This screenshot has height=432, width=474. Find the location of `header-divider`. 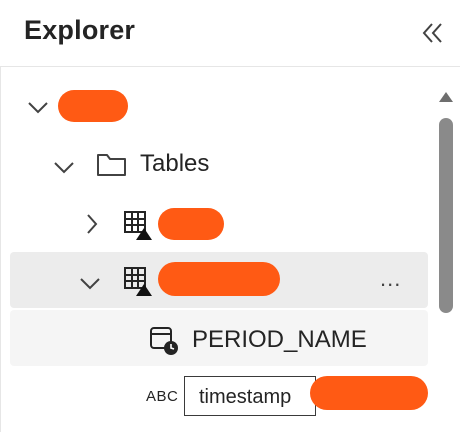

header-divider is located at coordinates (230, 66).